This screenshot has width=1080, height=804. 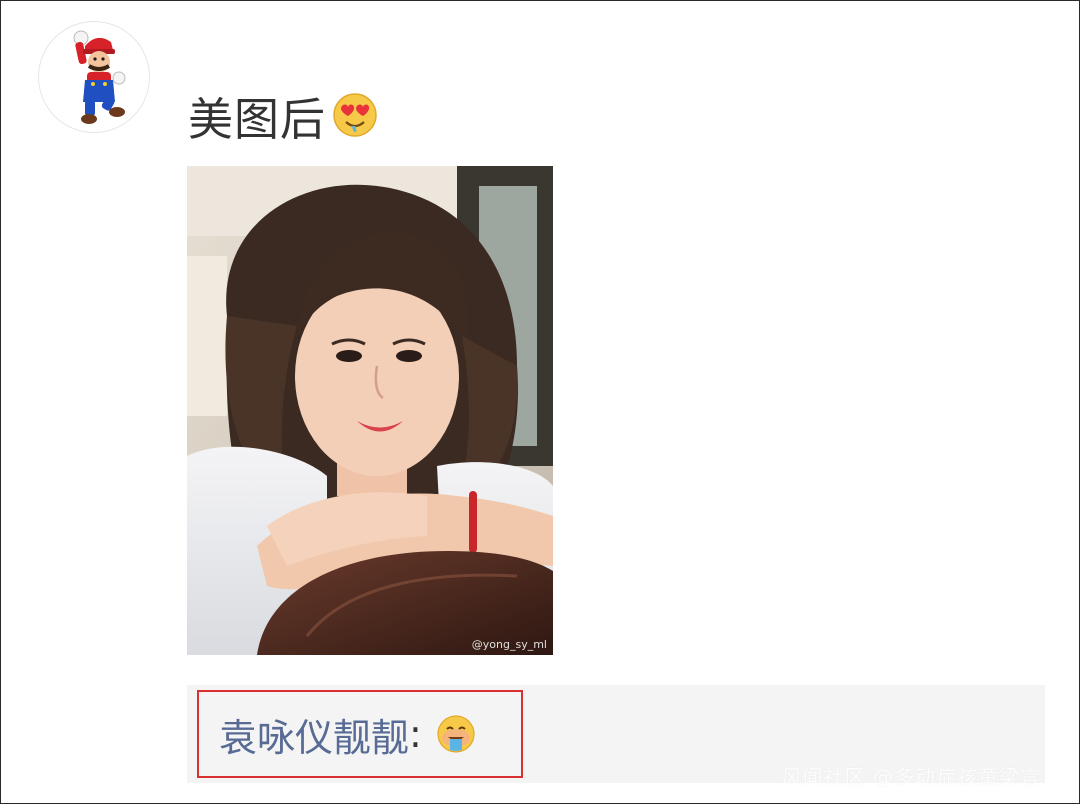 I want to click on mario-avatar-icon, so click(x=99, y=77).